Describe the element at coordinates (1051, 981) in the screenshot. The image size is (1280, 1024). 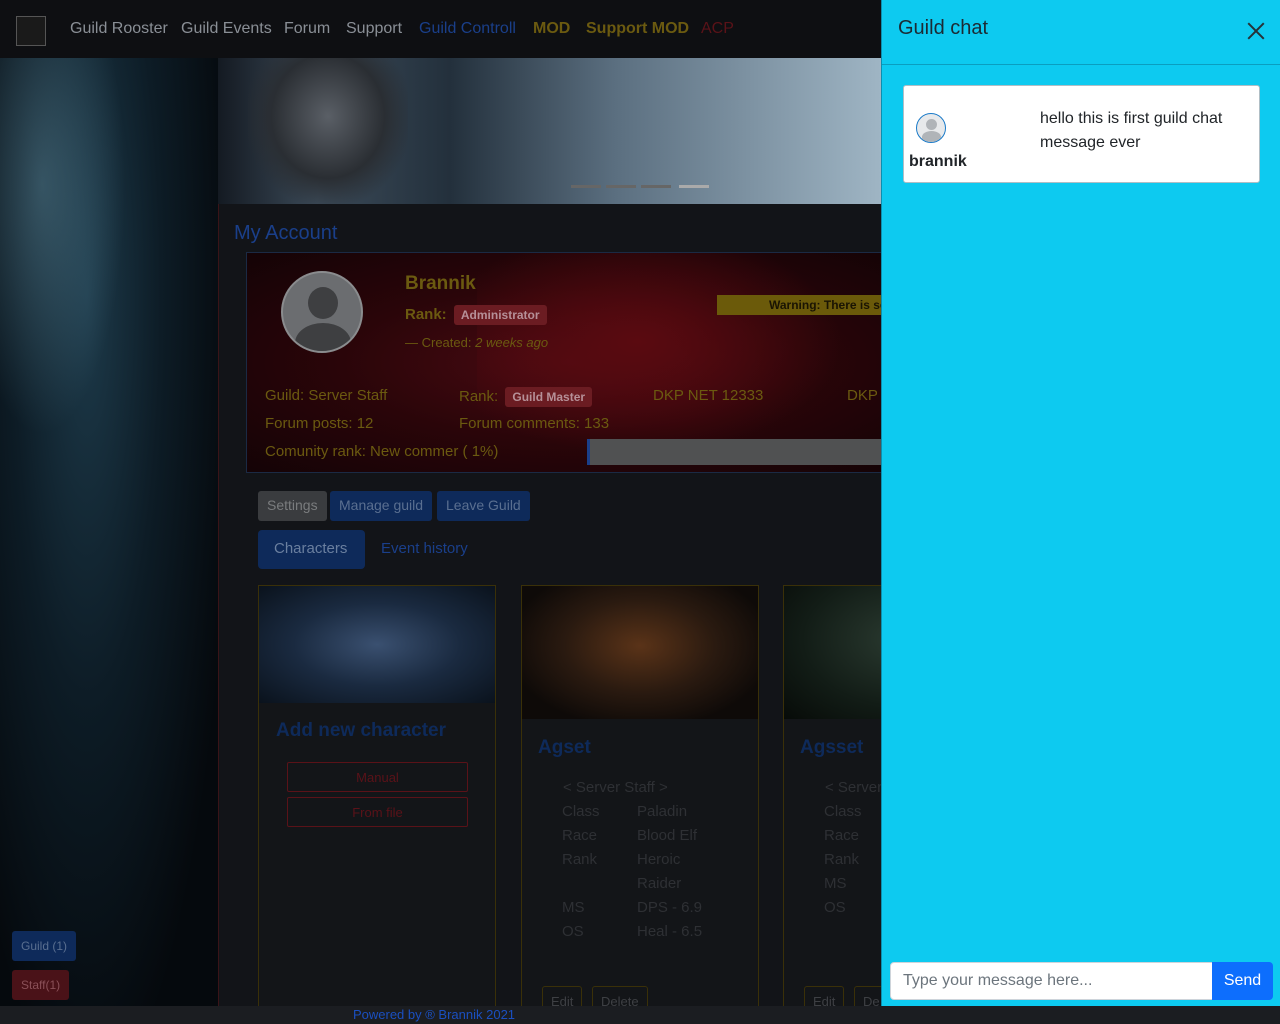
I see `chat-message-input` at that location.